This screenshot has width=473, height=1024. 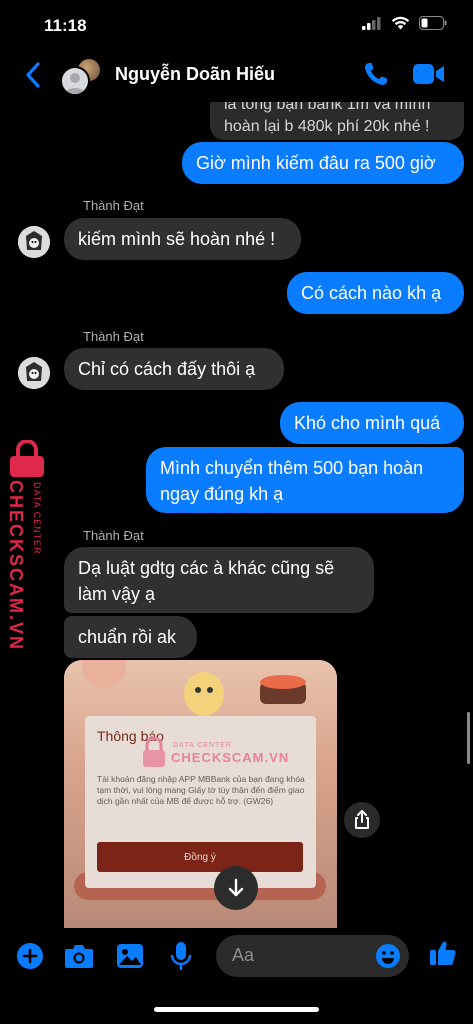 What do you see at coordinates (367, 423) in the screenshot?
I see `message-text: Khó cho mình quá` at bounding box center [367, 423].